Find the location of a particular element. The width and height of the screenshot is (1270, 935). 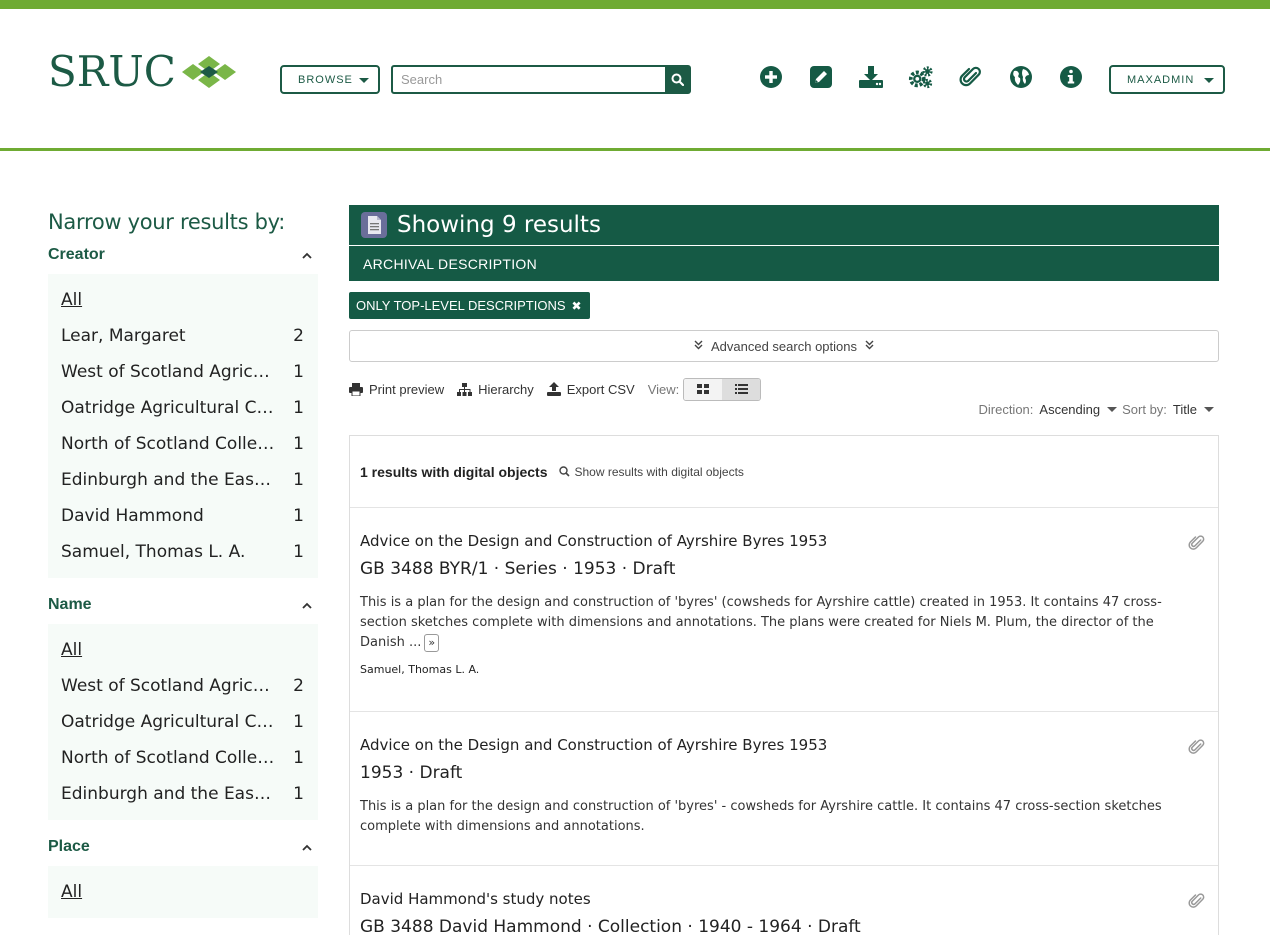

import-button is located at coordinates (871, 77).